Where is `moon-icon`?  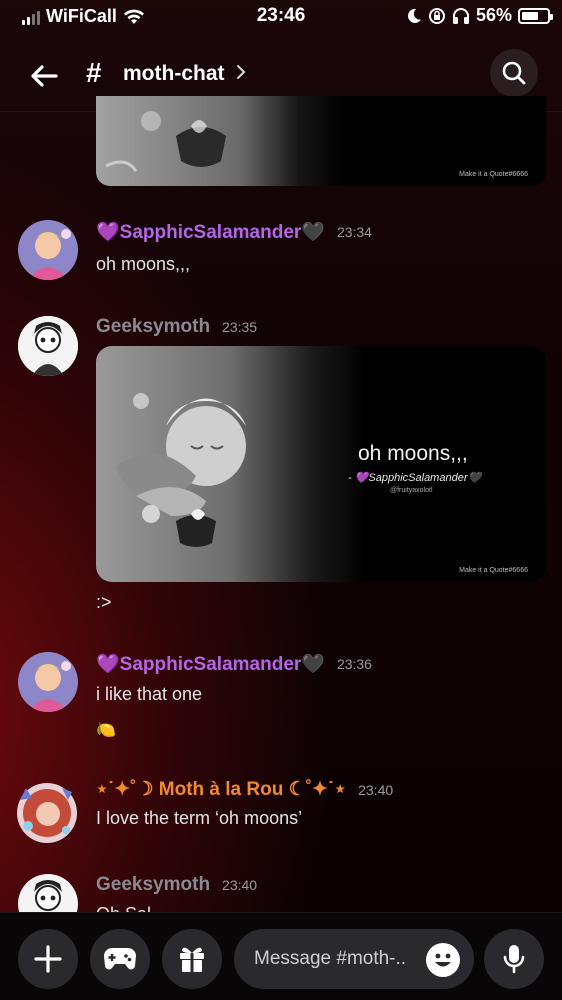
moon-icon is located at coordinates (414, 15).